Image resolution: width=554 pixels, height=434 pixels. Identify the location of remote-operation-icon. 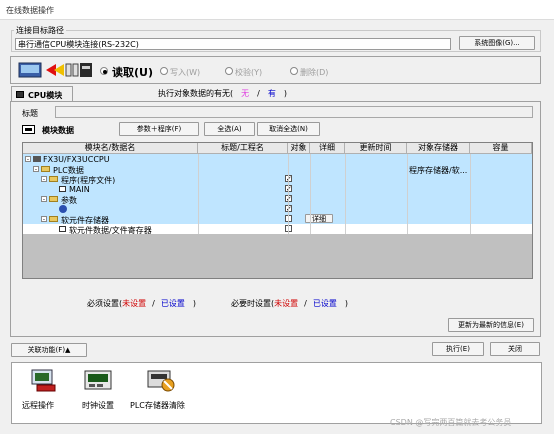
(44, 380).